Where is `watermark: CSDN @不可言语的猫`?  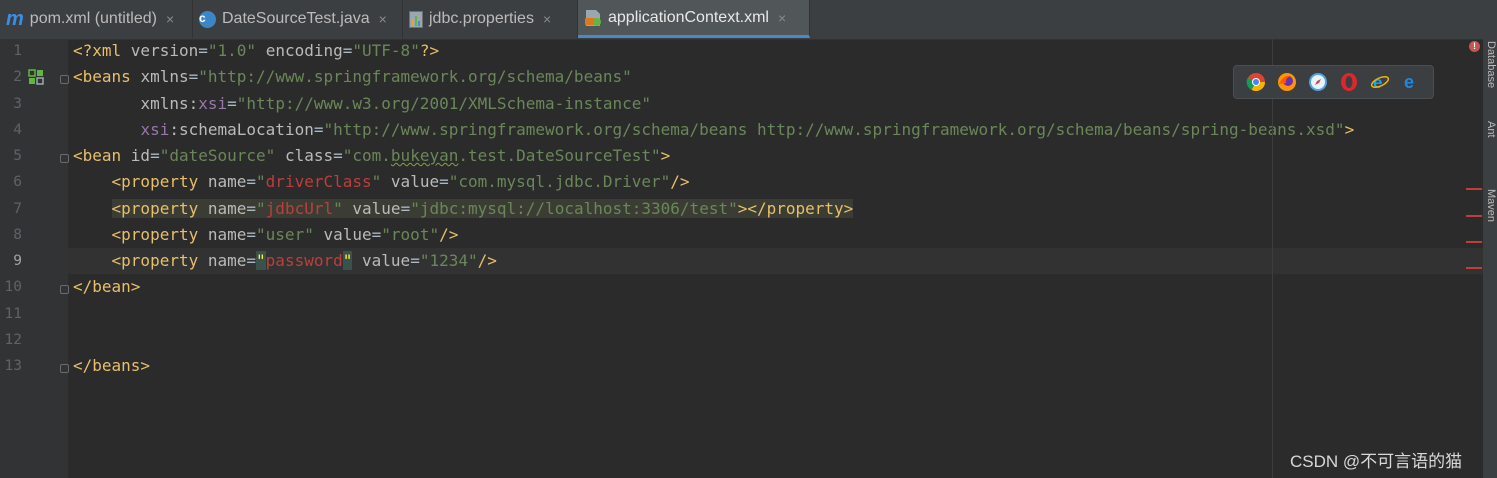
watermark: CSDN @不可言语的猫 is located at coordinates (1376, 461).